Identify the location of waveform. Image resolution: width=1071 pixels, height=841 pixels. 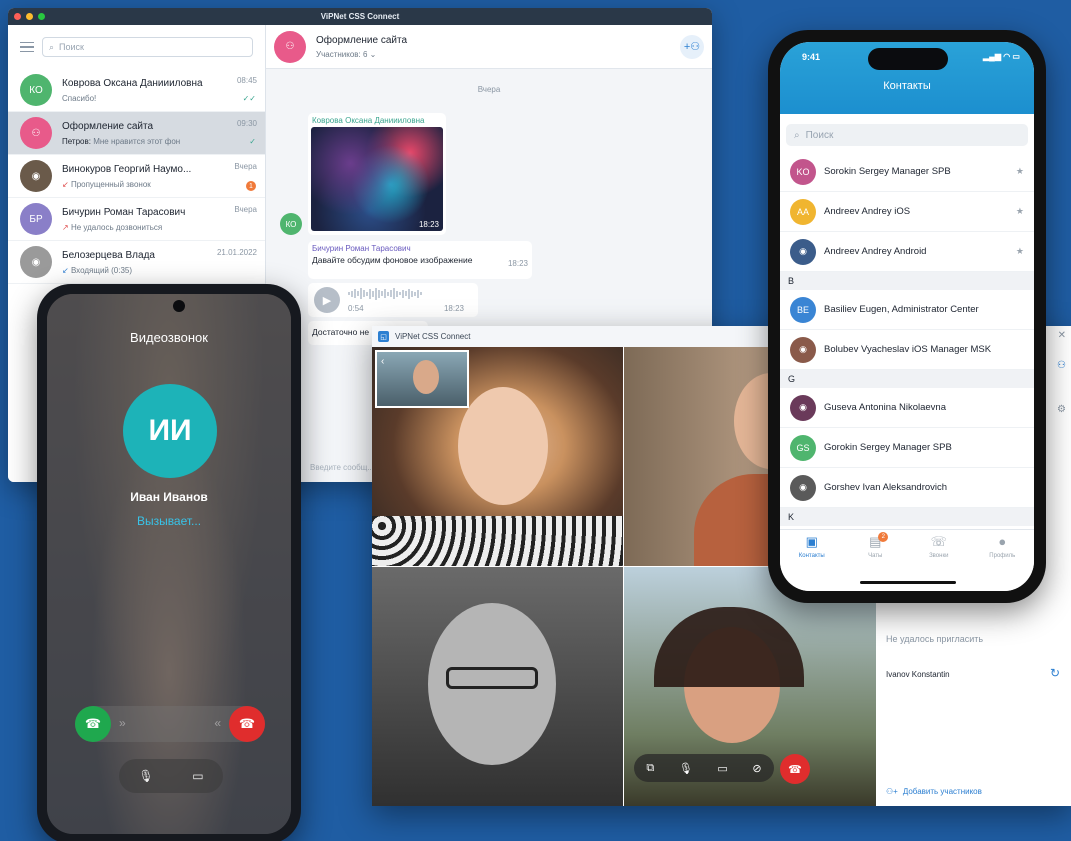
(406, 293).